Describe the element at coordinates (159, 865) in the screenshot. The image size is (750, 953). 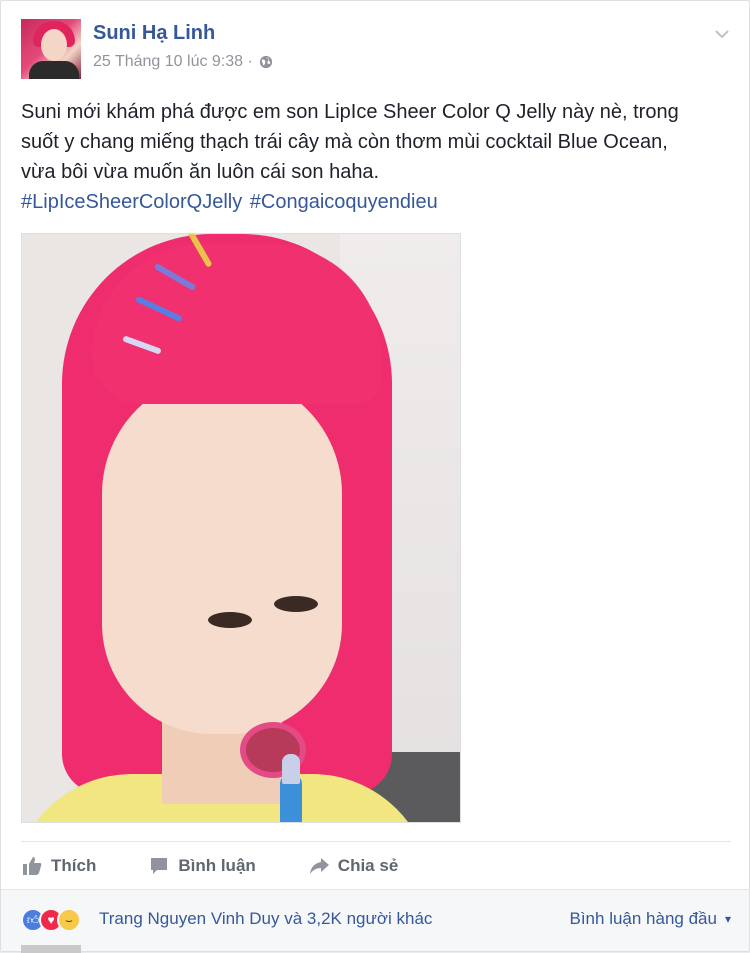
I see `comment-icon` at that location.